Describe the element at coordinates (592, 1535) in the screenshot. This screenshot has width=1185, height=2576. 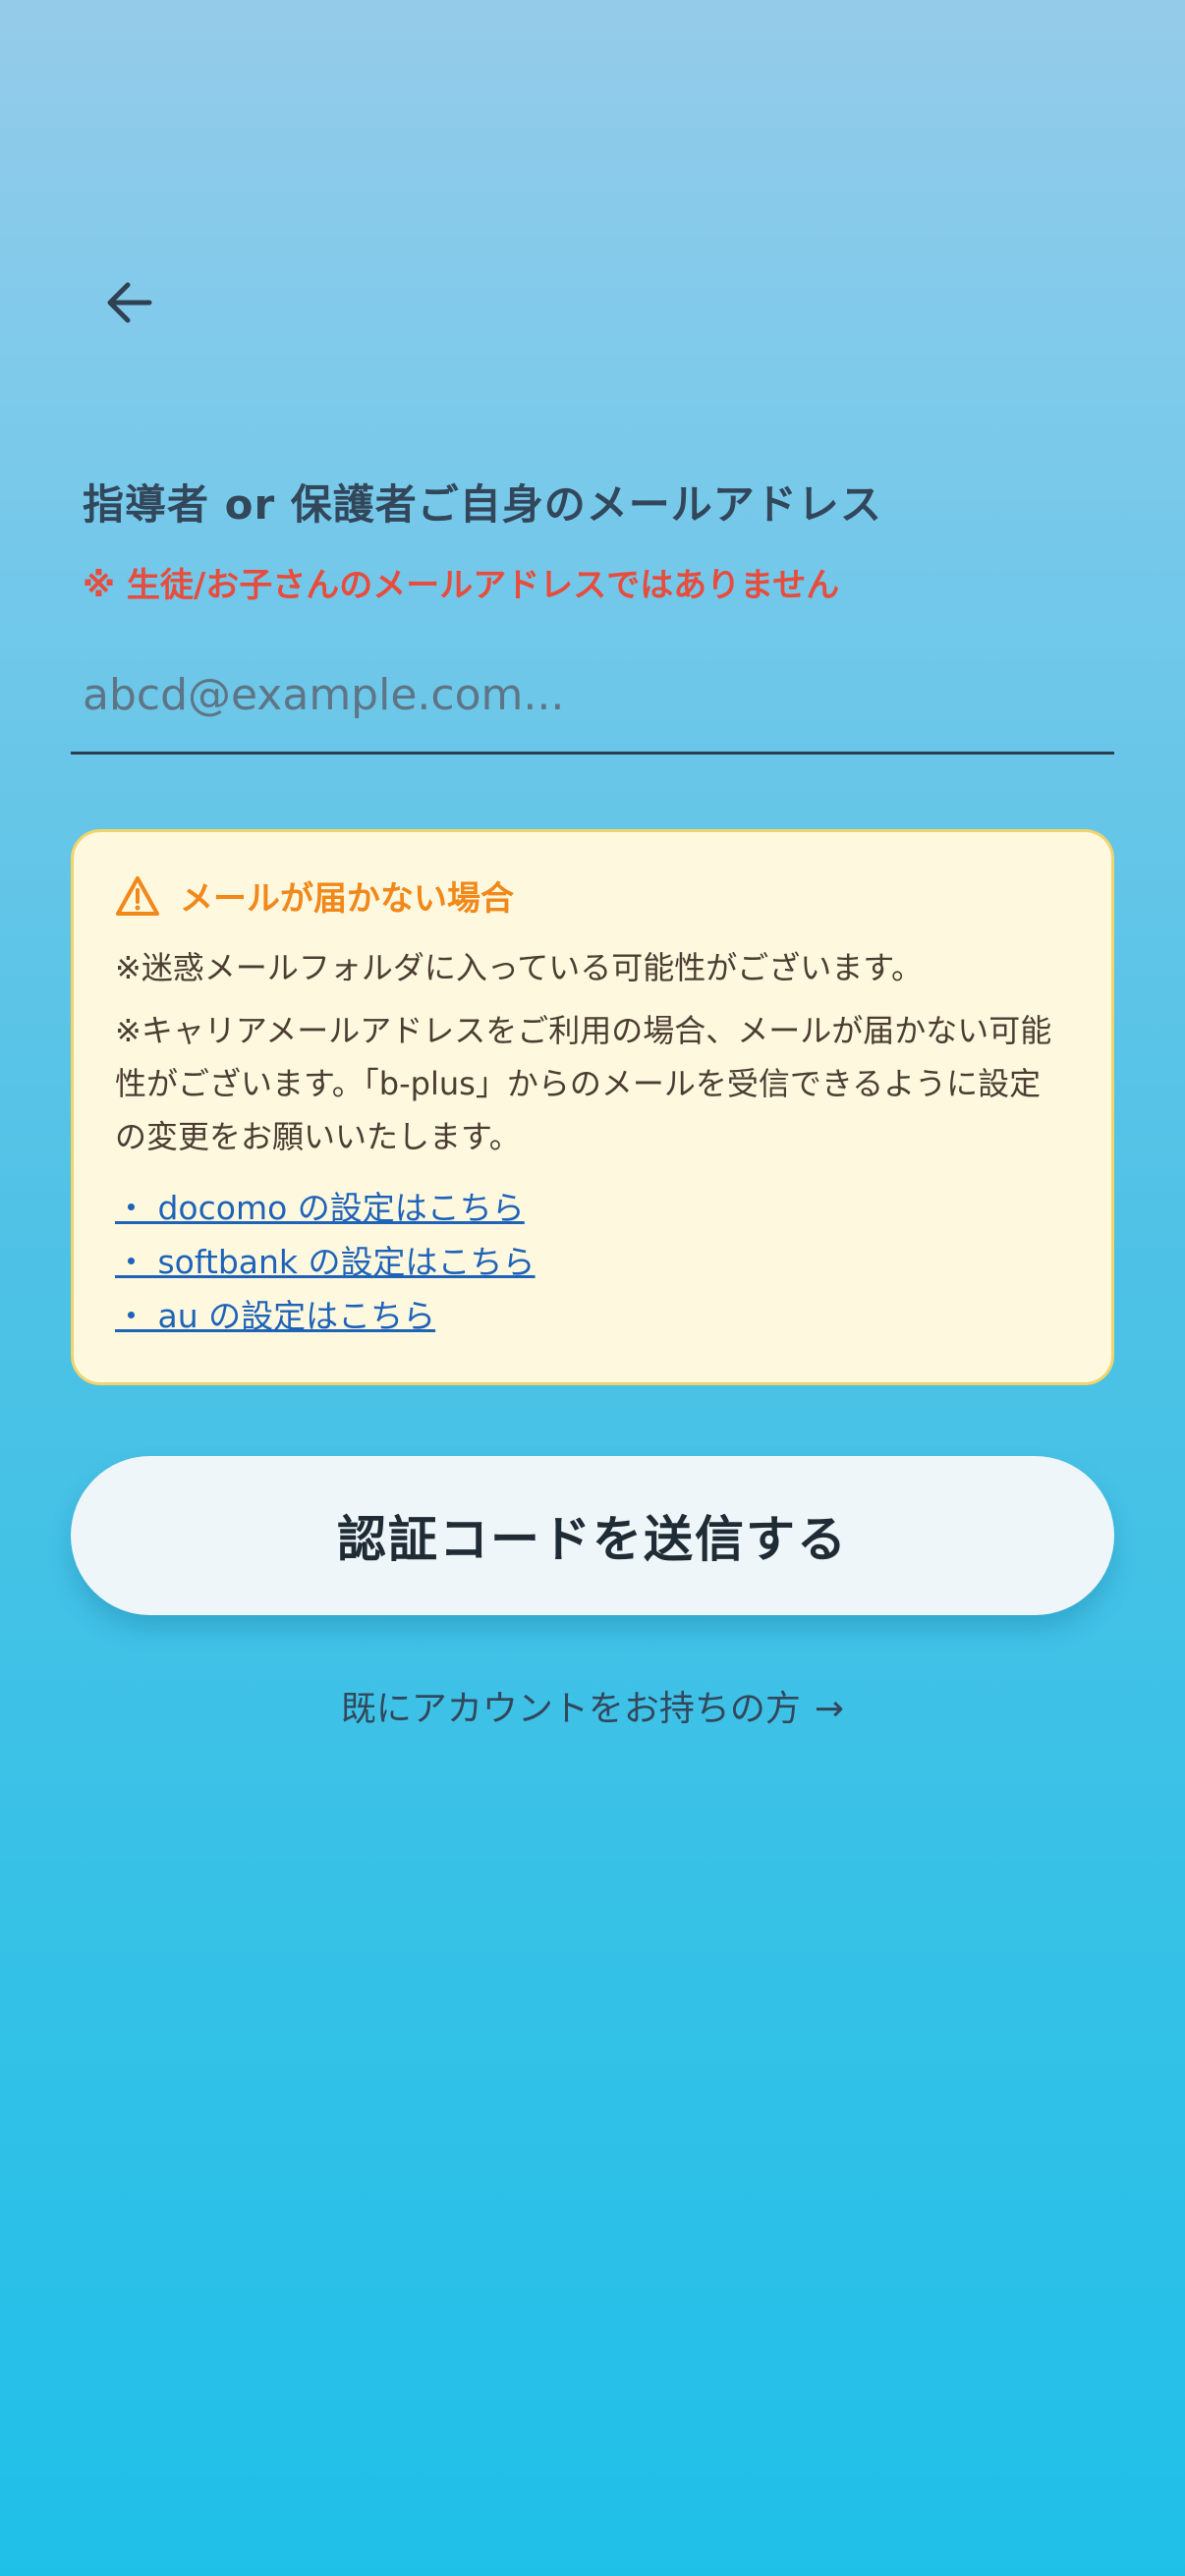
I see `send-code-button: 認証コードを送信する` at that location.